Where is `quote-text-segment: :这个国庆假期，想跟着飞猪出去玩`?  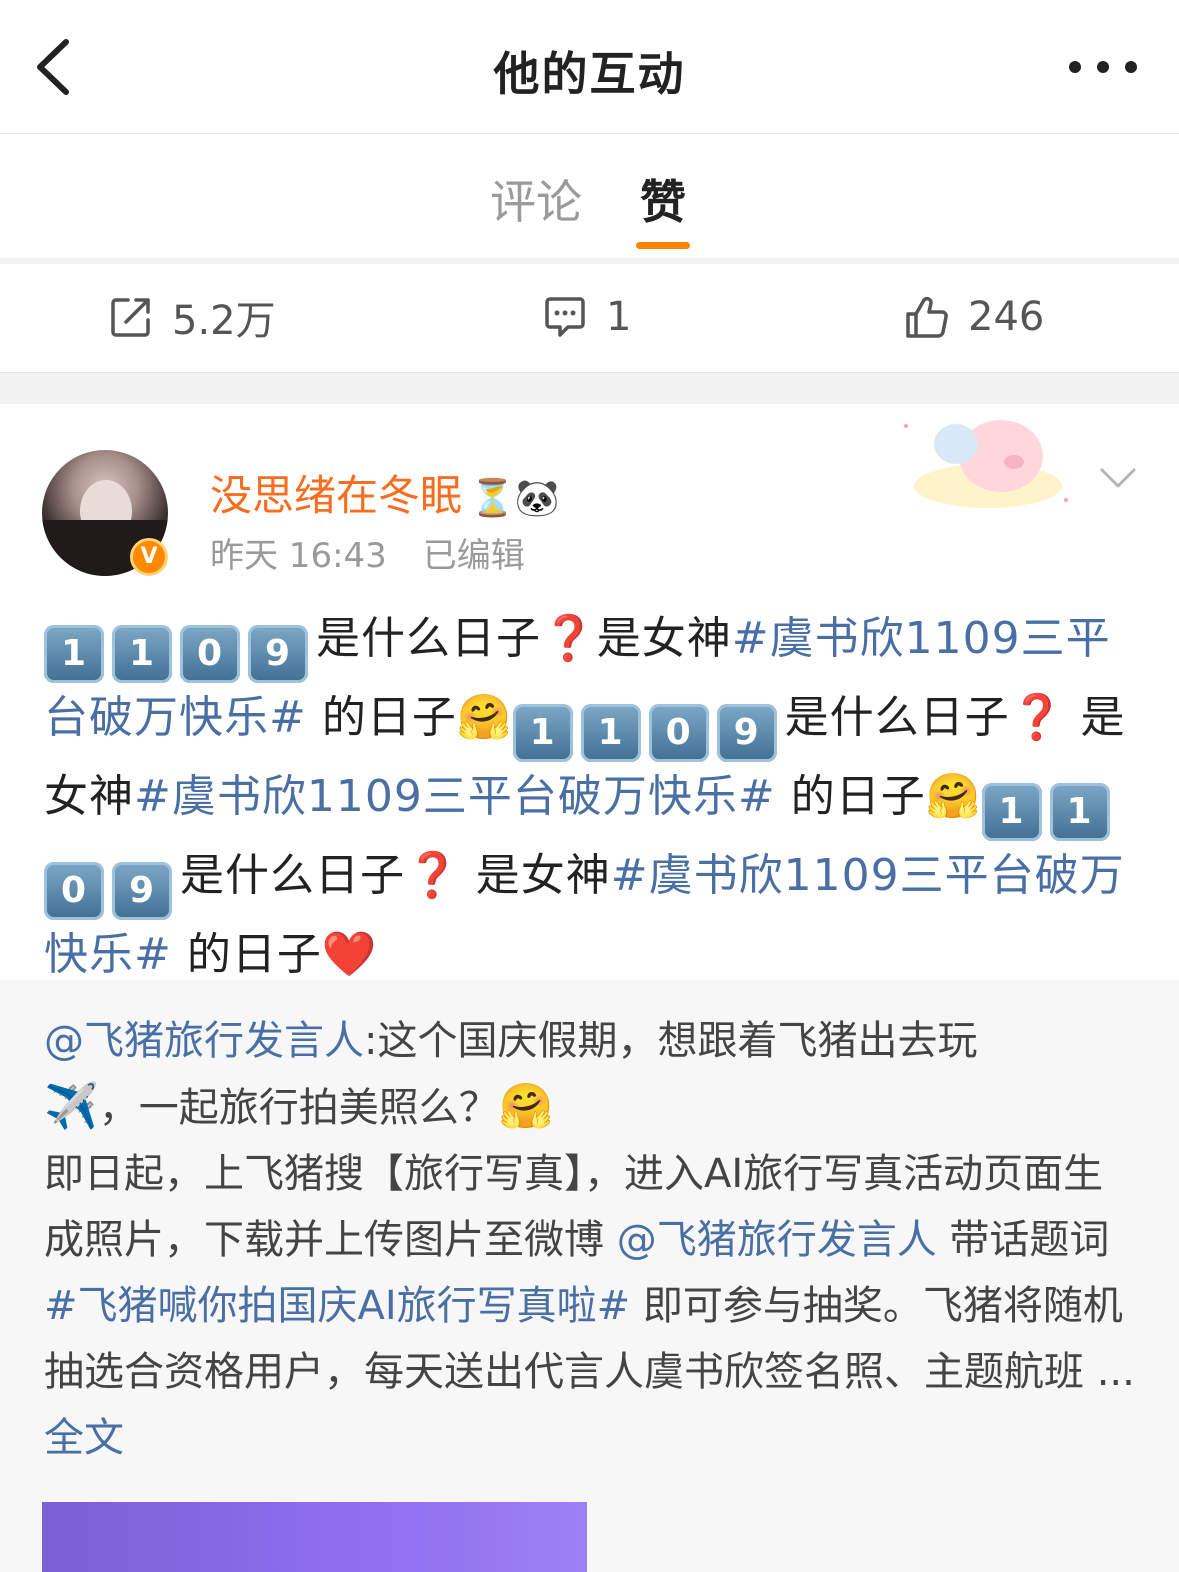
quote-text-segment: :这个国庆假期，想跟着飞猪出去玩 is located at coordinates (671, 1041).